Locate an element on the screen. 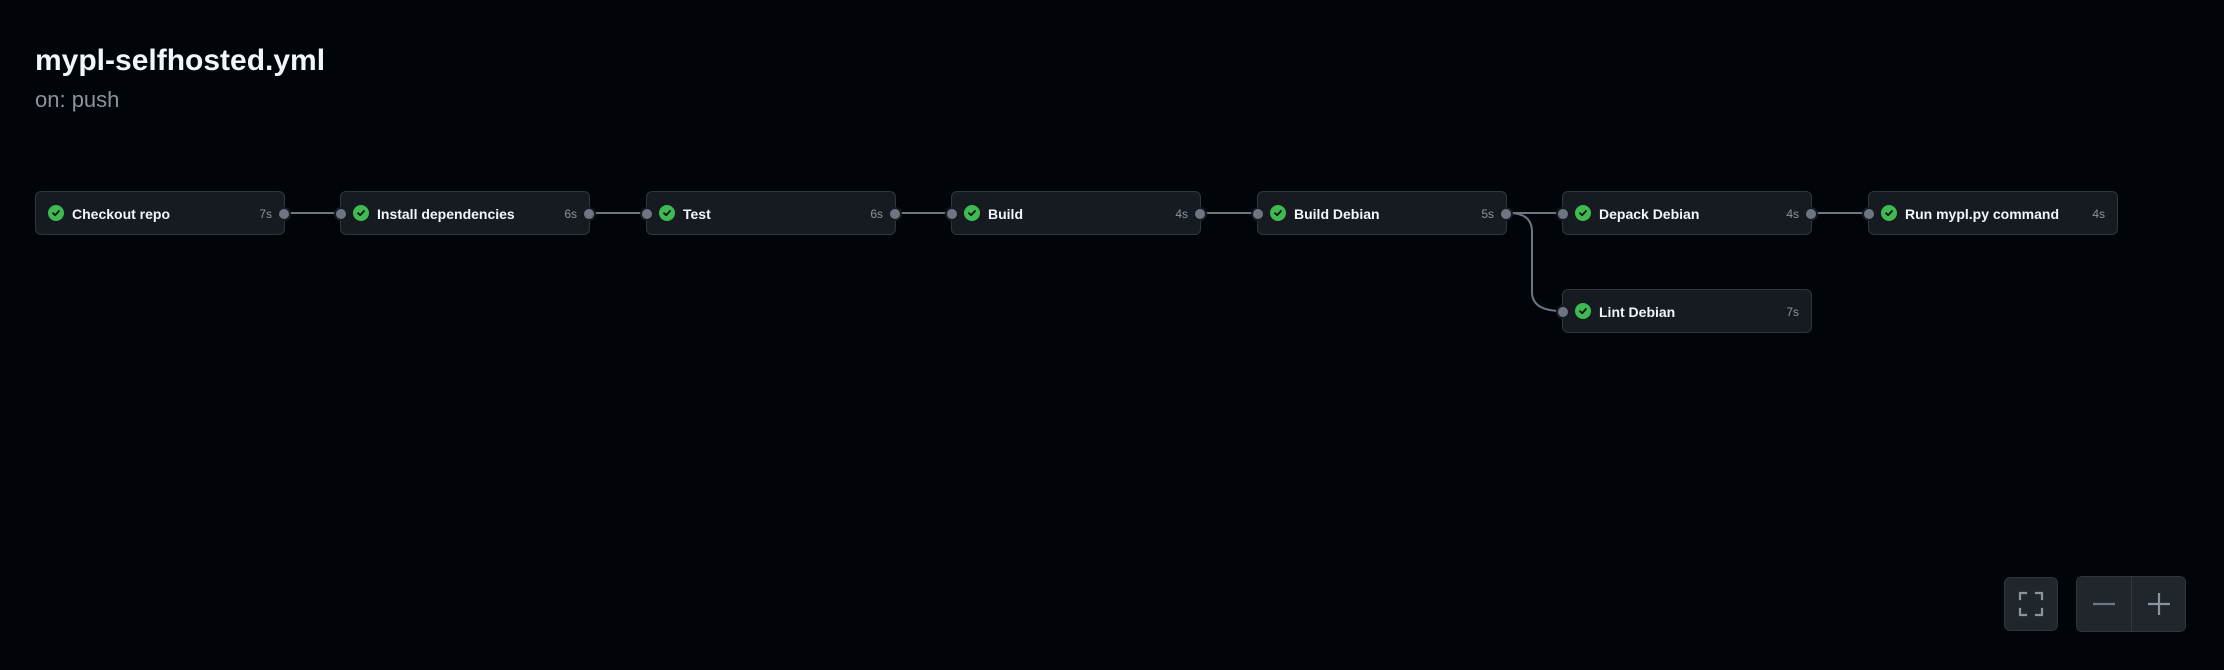  zoom-button-group is located at coordinates (2131, 604).